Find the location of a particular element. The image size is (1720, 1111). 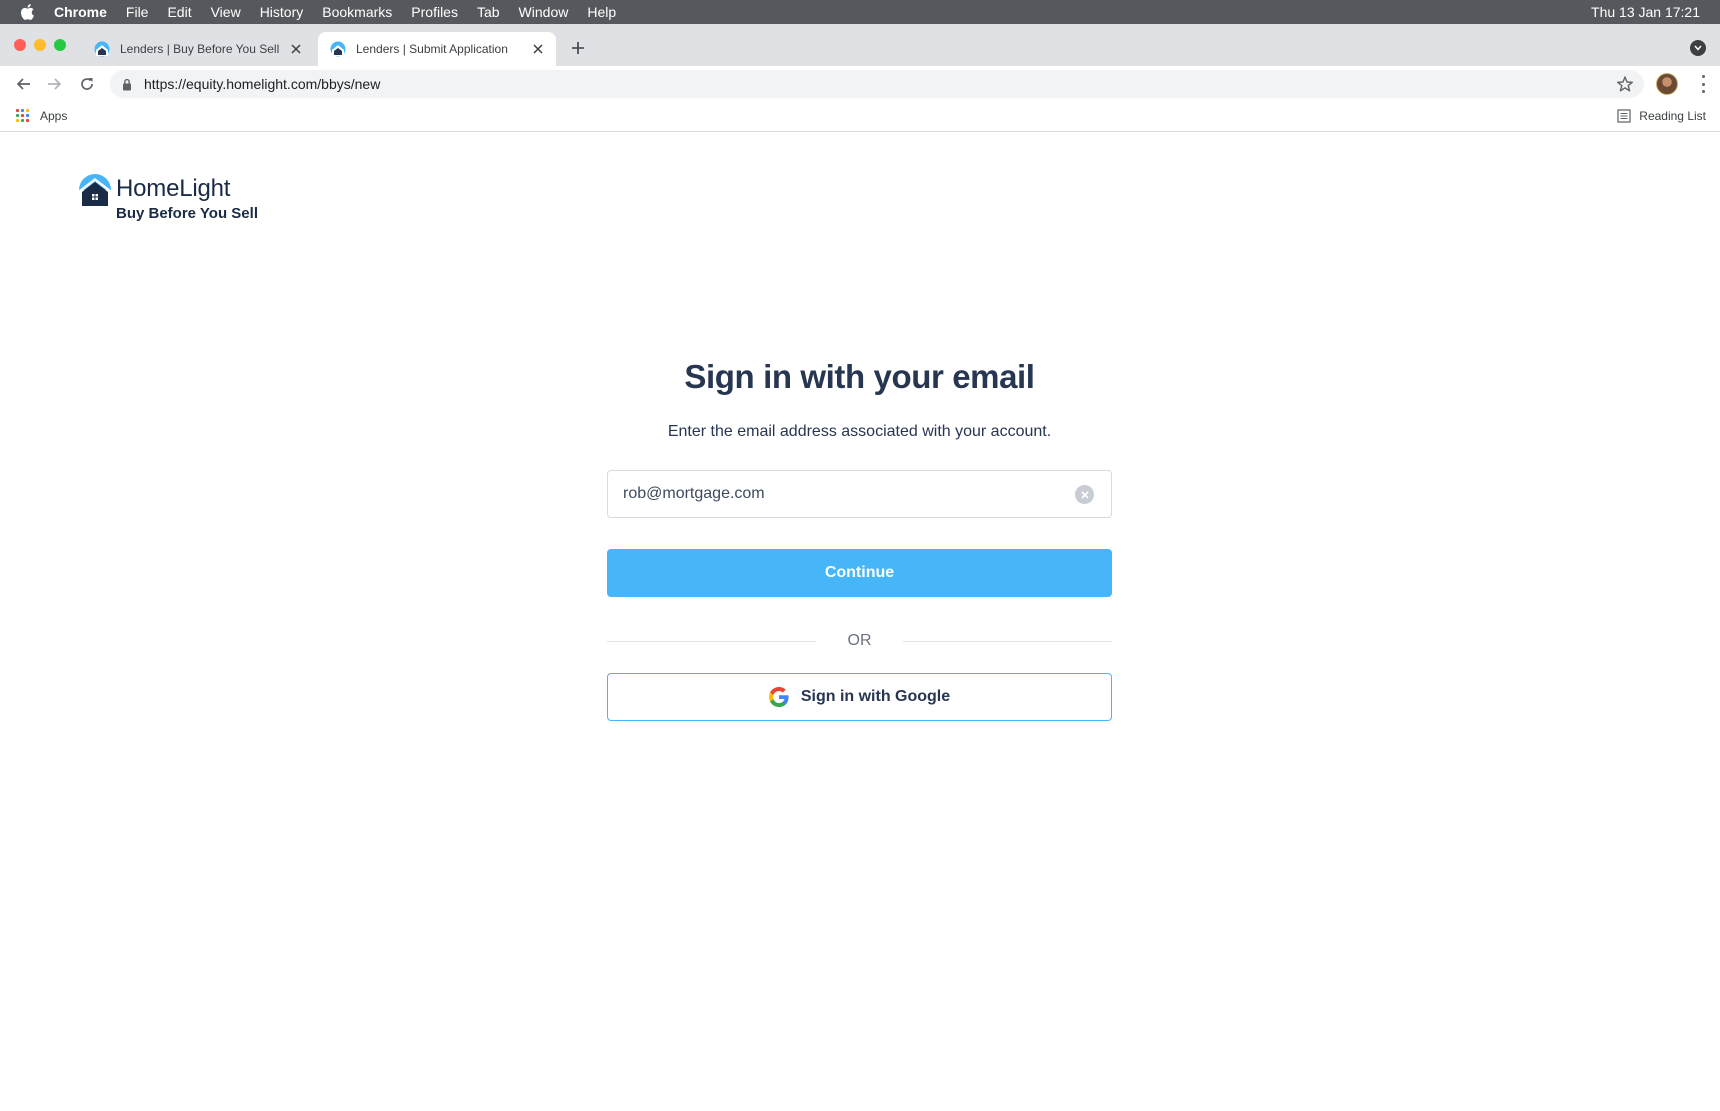

menu-edit: Edit is located at coordinates (179, 12).